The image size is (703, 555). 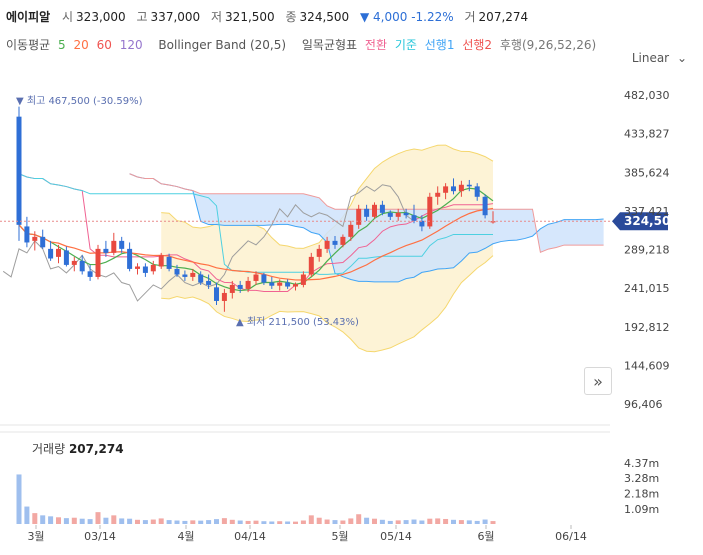 I want to click on x-axis-tick-label: 03/14, so click(x=100, y=536).